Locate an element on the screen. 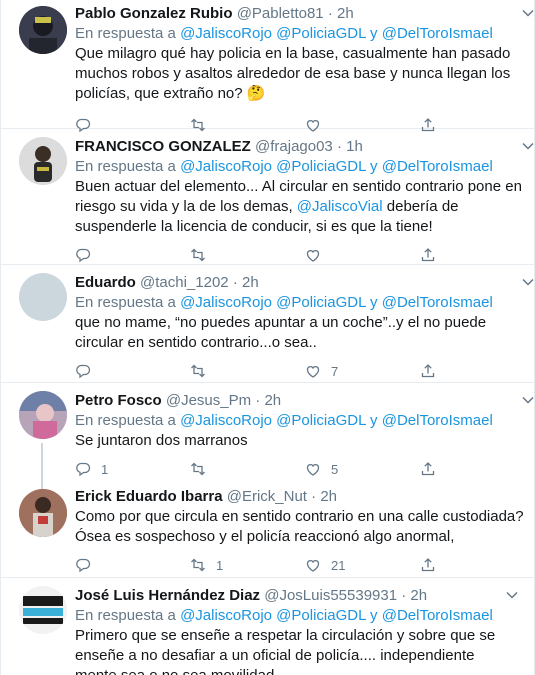 The width and height of the screenshot is (535, 675). user-handle: @frajago03 is located at coordinates (294, 146).